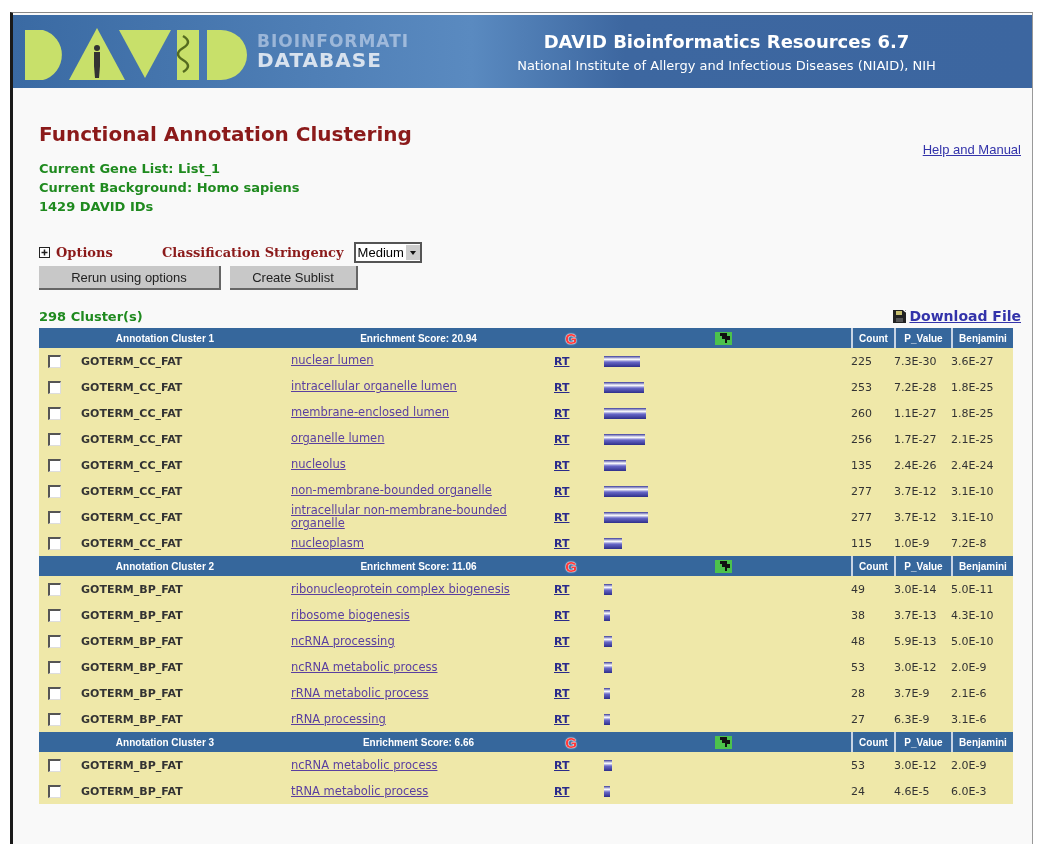 The height and width of the screenshot is (844, 1060). Describe the element at coordinates (374, 387) in the screenshot. I see `term-link: intracellular organelle lumen` at that location.